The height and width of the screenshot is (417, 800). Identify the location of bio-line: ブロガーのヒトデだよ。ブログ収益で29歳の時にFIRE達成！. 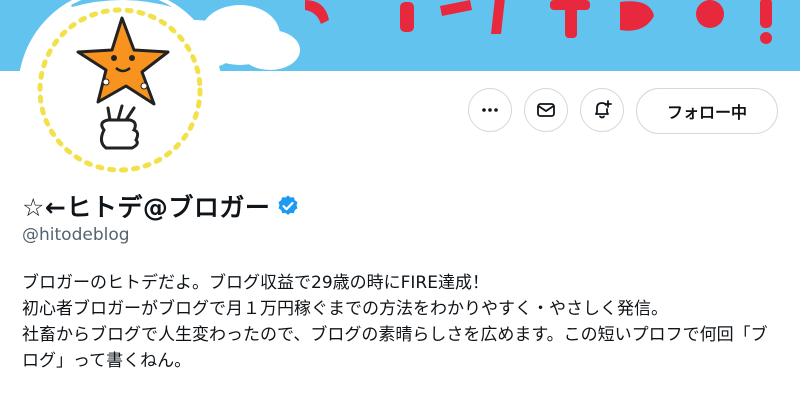
(255, 283).